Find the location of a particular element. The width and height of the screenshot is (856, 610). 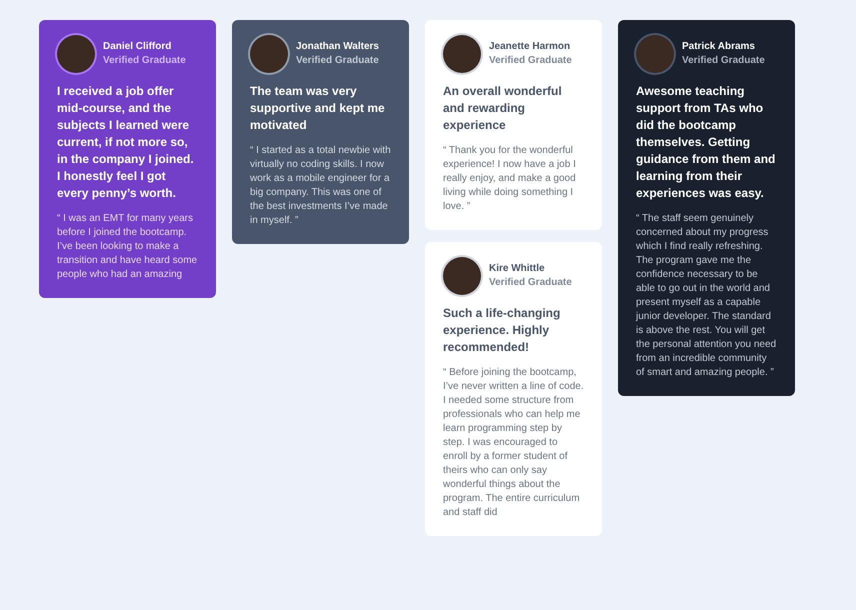

person-name: Kire Whittle is located at coordinates (517, 269).